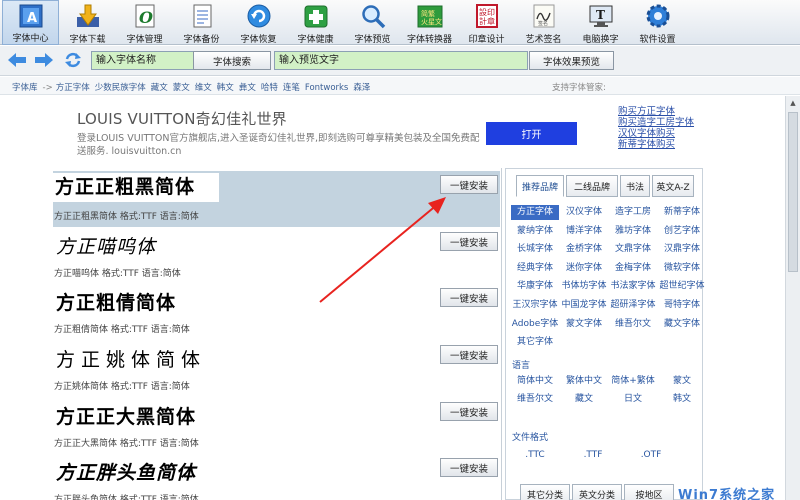 This screenshot has height=500, width=800. I want to click on tab-second-tier-brands: 二线品牌, so click(592, 186).